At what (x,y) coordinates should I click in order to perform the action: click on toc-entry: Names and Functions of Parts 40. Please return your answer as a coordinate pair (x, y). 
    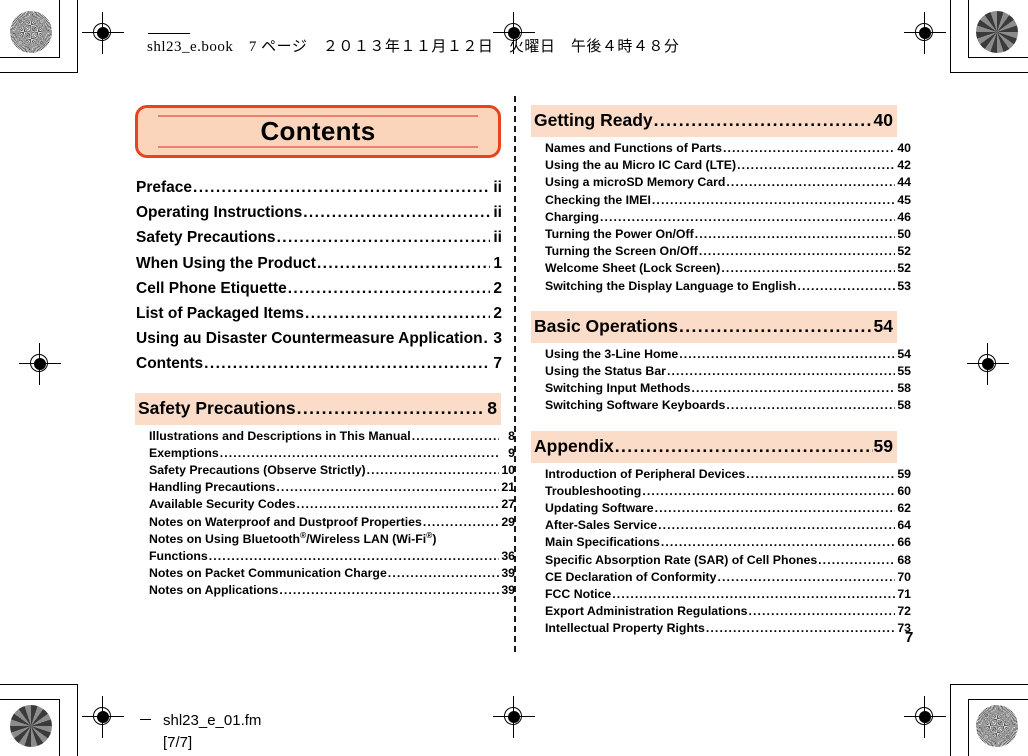
    Looking at the image, I should click on (721, 148).